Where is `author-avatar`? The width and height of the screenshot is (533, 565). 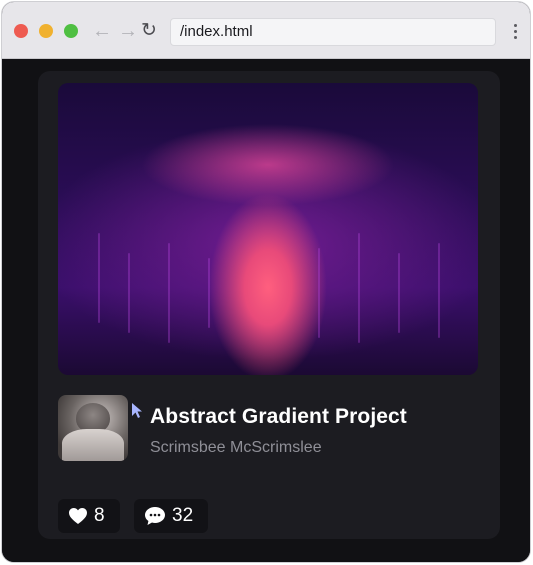
author-avatar is located at coordinates (93, 428).